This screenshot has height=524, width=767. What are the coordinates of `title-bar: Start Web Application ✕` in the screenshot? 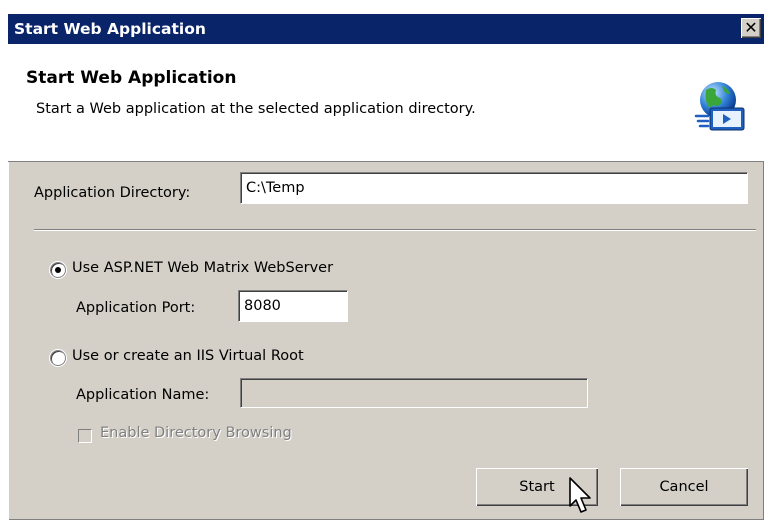 It's located at (386, 29).